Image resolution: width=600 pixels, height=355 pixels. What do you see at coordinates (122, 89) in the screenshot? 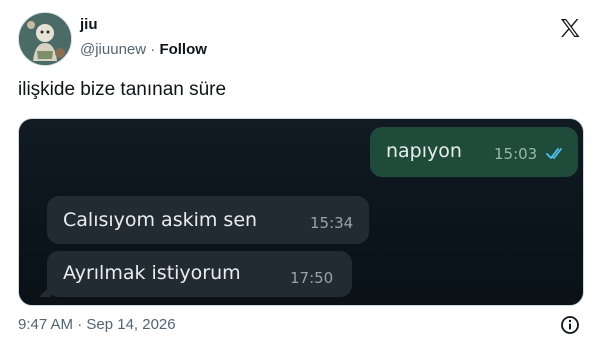
I see `tweet-text: ilişkide bize tanınan süre` at bounding box center [122, 89].